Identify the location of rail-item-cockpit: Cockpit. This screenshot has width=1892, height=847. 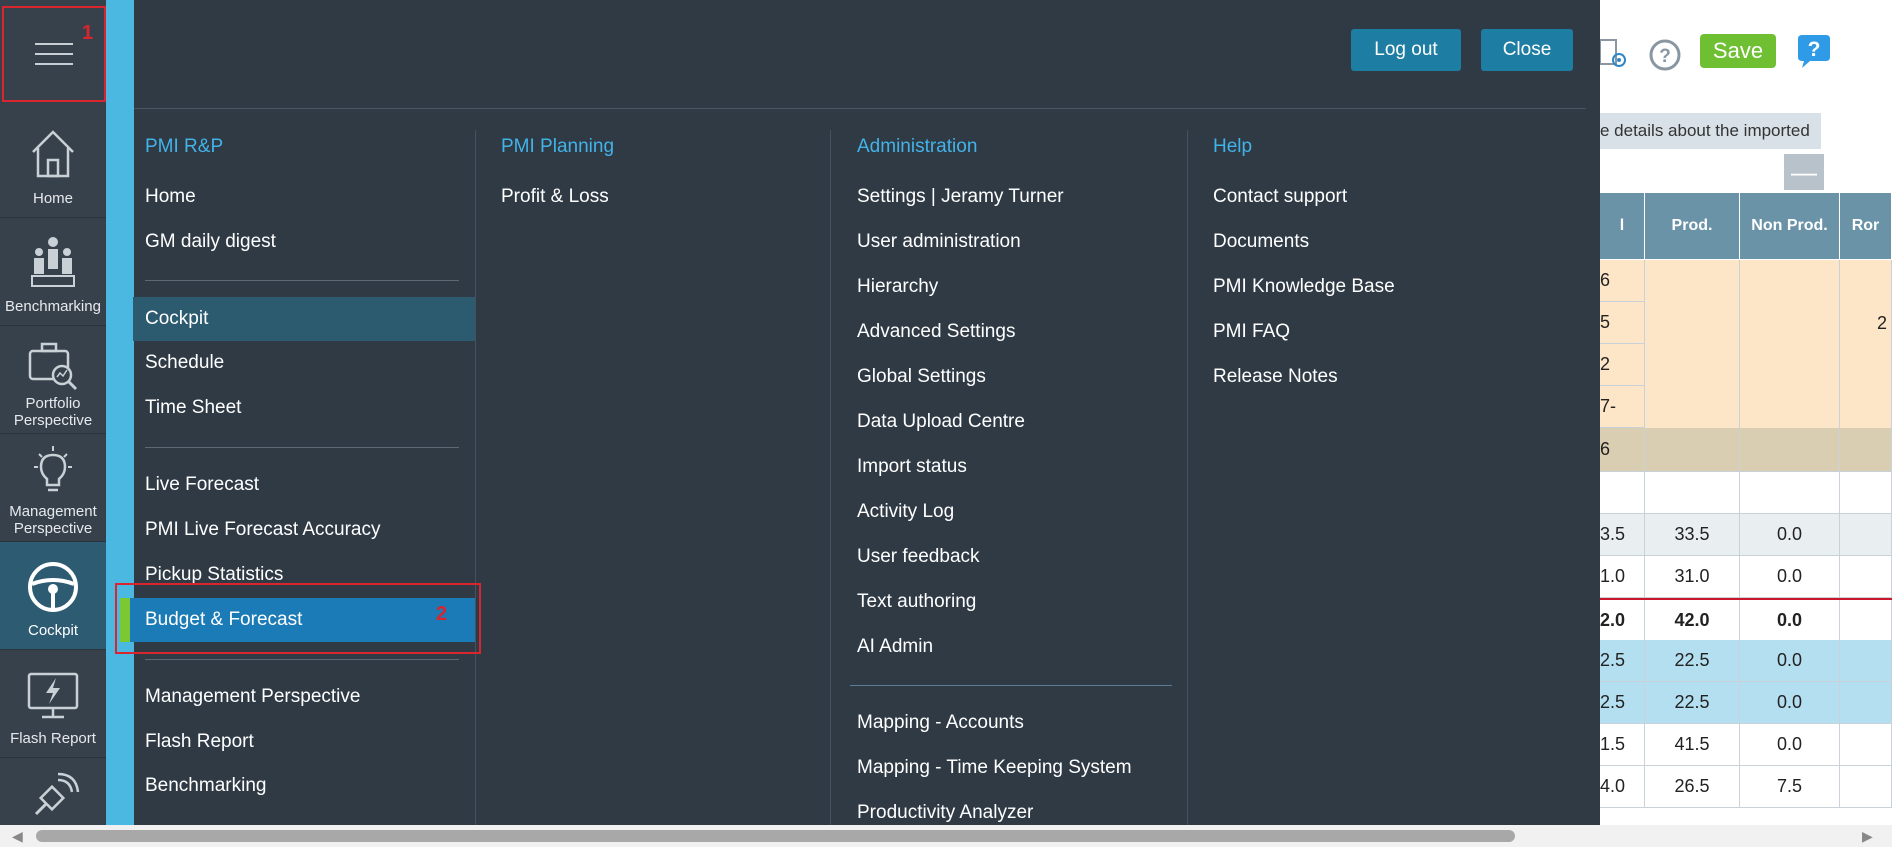
(53, 596).